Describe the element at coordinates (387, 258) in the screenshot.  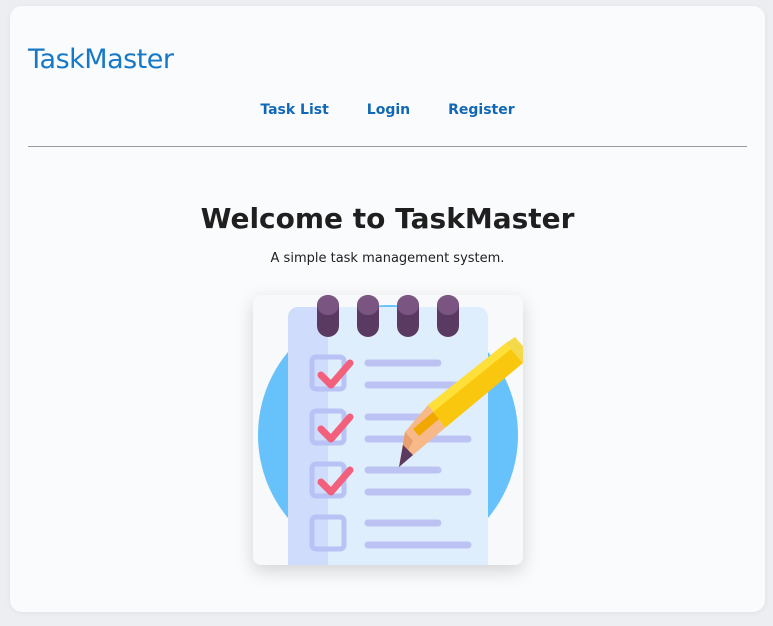
I see `page-subtitle: A simple task management system.` at that location.